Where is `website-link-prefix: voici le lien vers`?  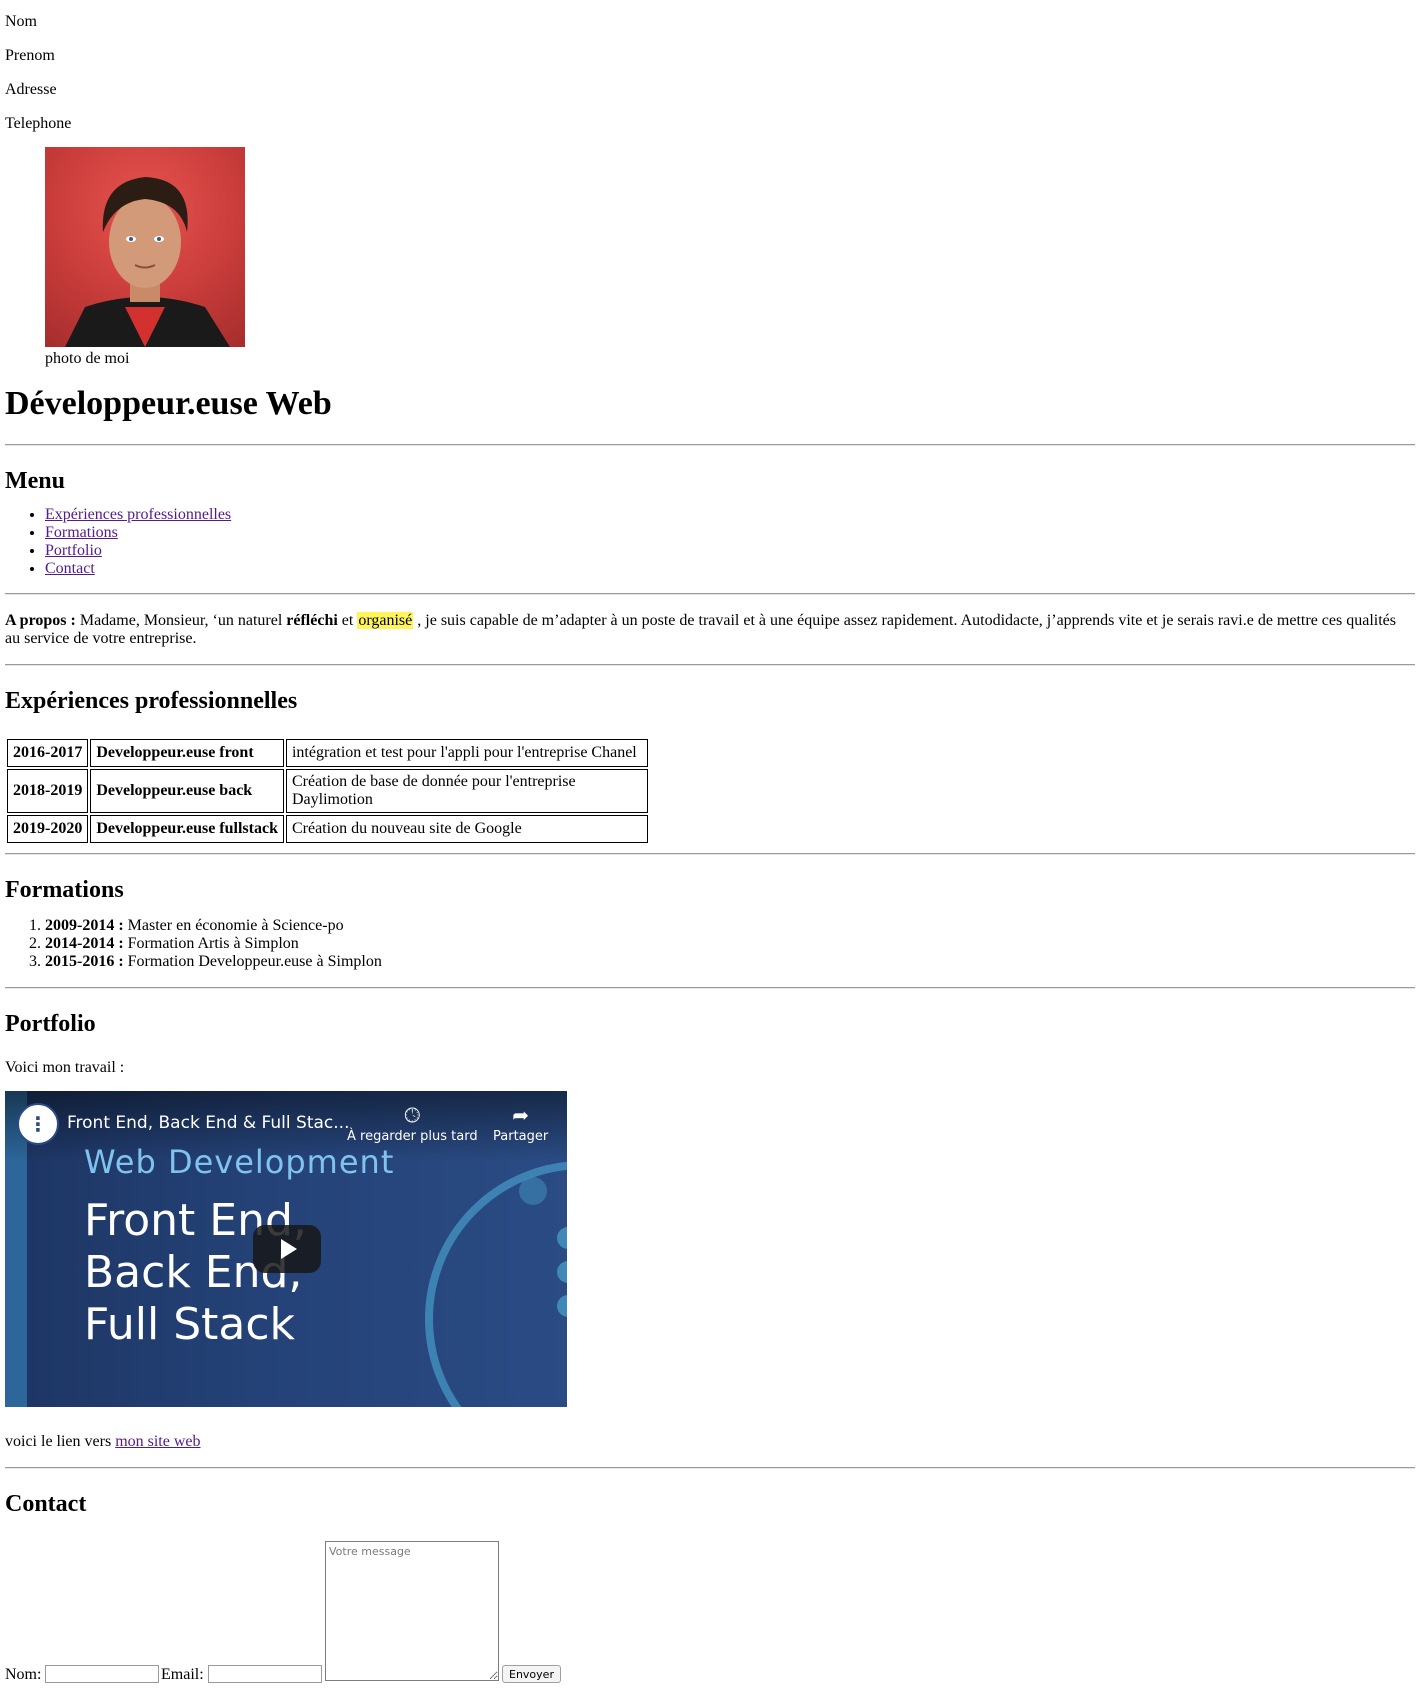
website-link-prefix: voici le lien vers is located at coordinates (60, 1441).